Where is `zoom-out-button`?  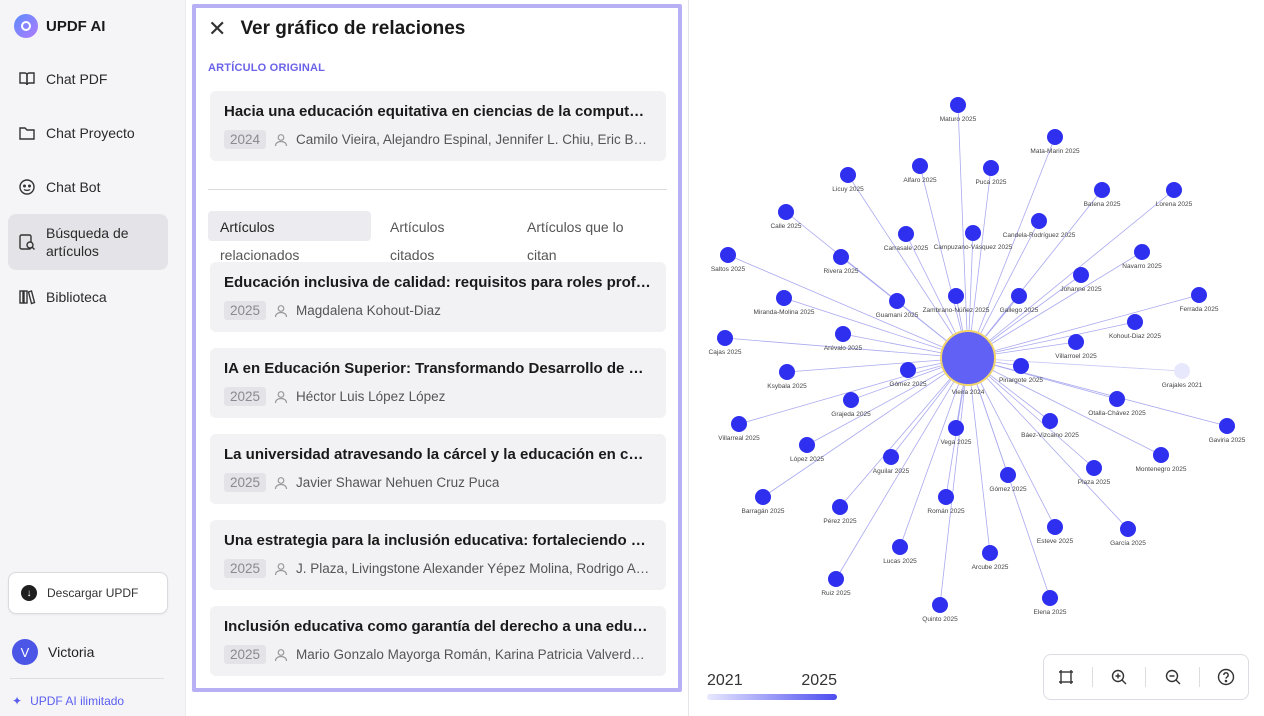
zoom-out-button is located at coordinates (1173, 677).